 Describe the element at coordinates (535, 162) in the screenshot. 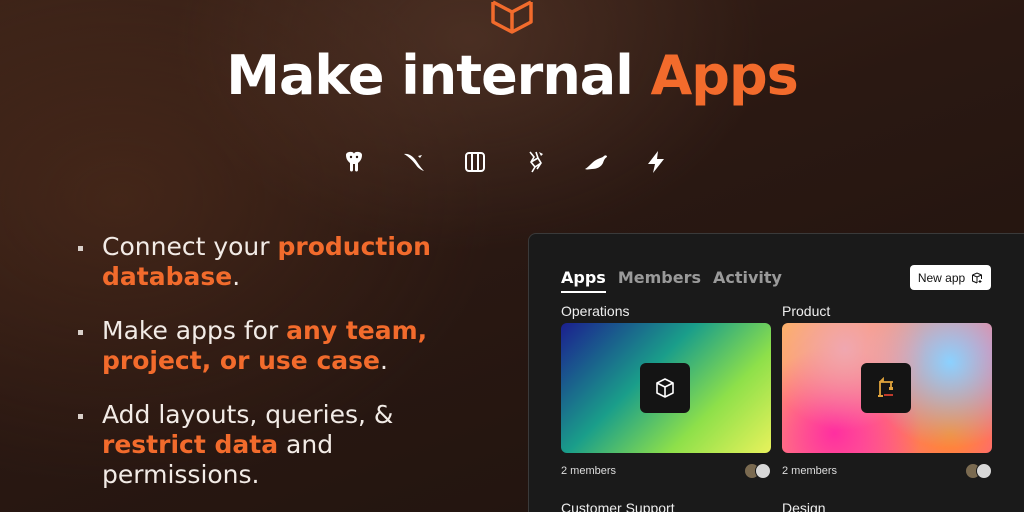

I see `hadoop-hive-icon` at that location.